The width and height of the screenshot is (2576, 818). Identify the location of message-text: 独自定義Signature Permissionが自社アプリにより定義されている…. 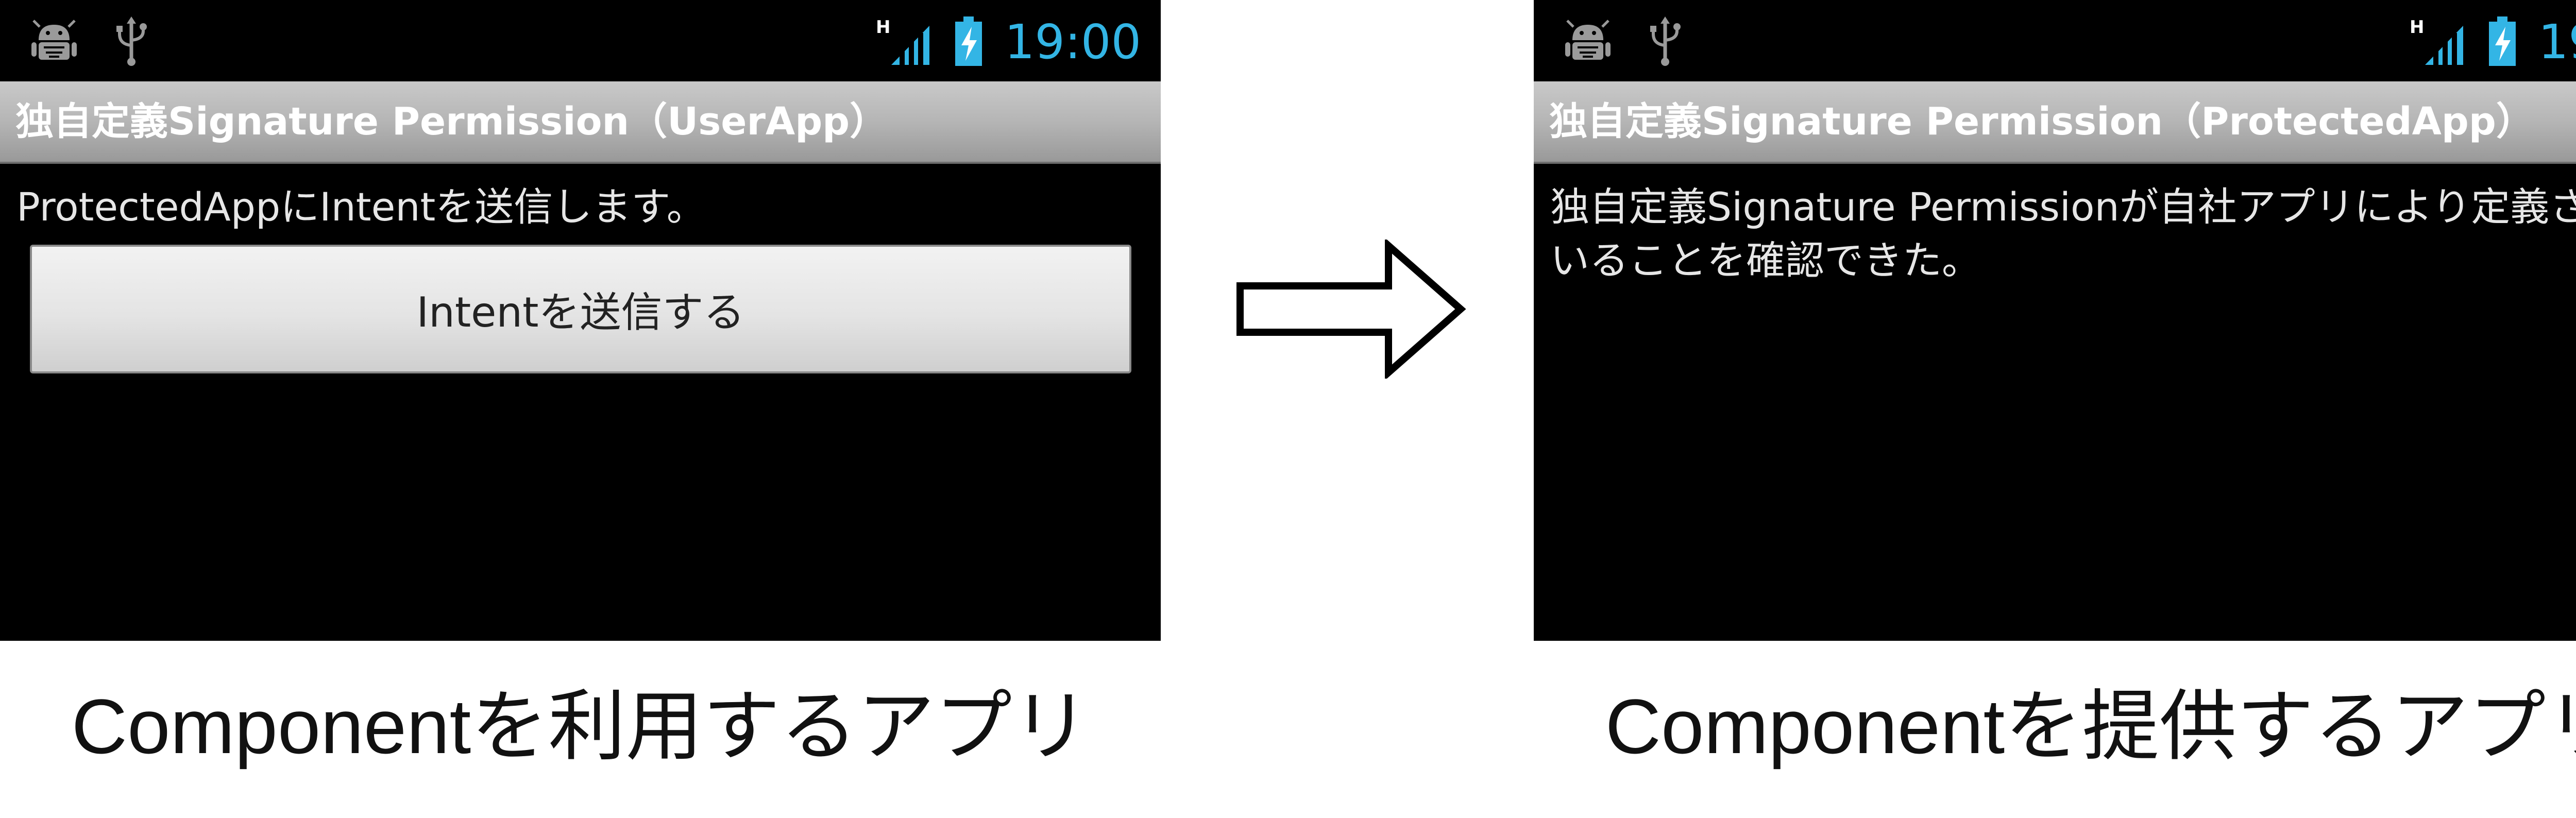
(2063, 233).